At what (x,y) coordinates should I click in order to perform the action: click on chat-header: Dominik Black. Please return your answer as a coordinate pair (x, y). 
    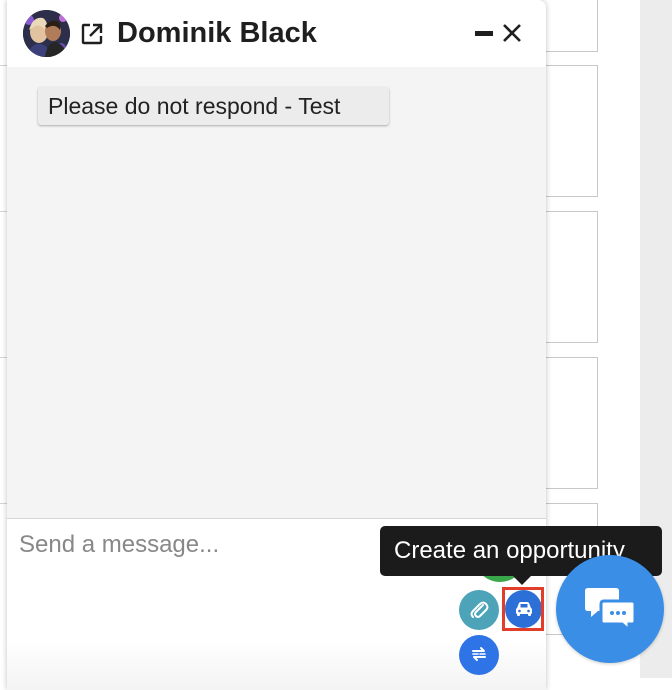
    Looking at the image, I should click on (276, 33).